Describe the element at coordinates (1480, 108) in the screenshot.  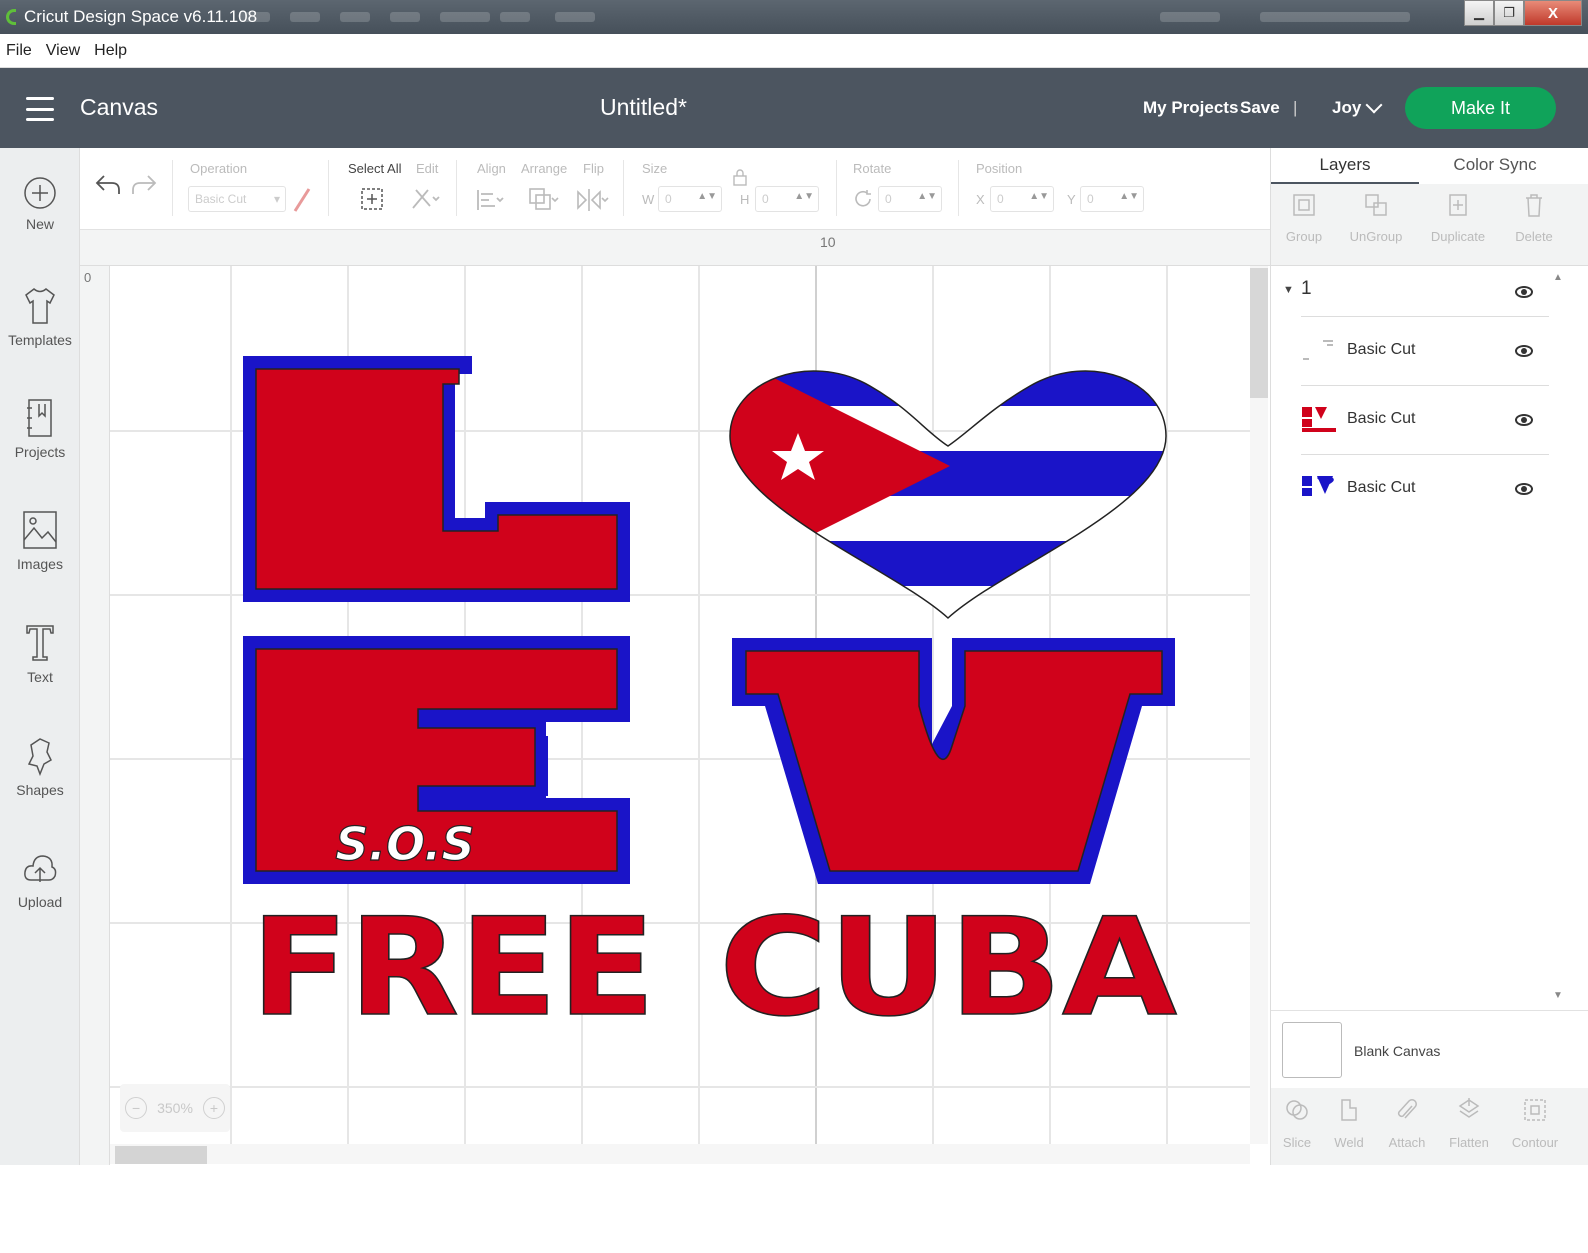
I see `make-it-button: Make It` at that location.